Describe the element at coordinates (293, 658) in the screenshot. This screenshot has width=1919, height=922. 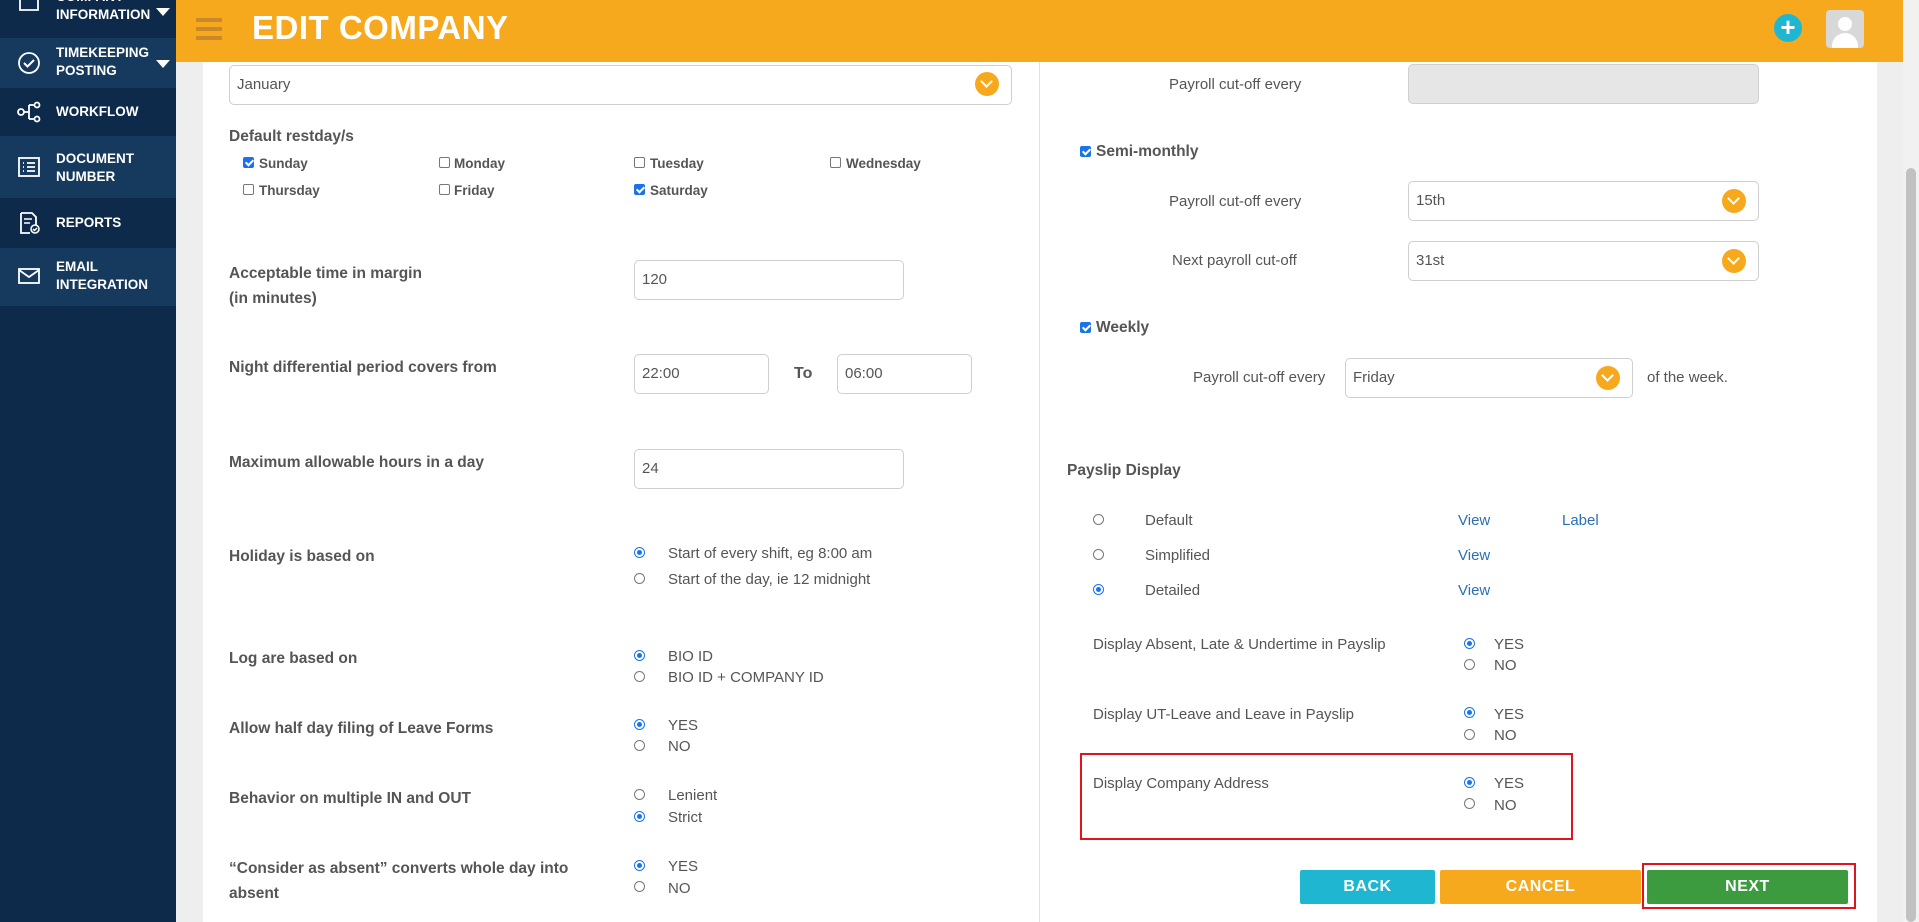
I see `log-label: Log are based on` at that location.